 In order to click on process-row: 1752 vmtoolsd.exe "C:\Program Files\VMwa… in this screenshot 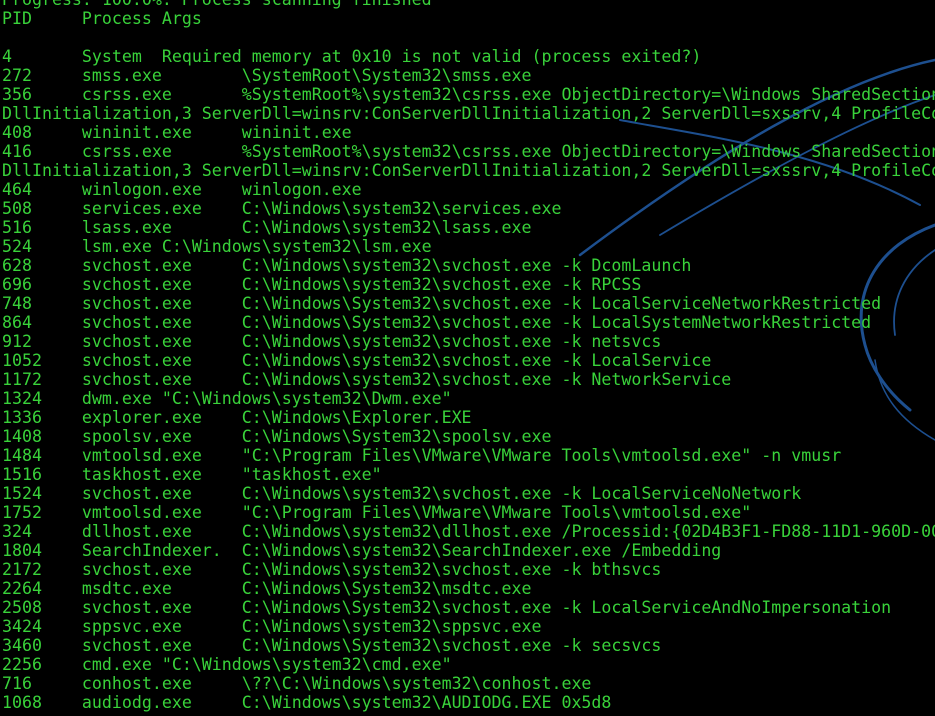, I will do `click(377, 512)`.